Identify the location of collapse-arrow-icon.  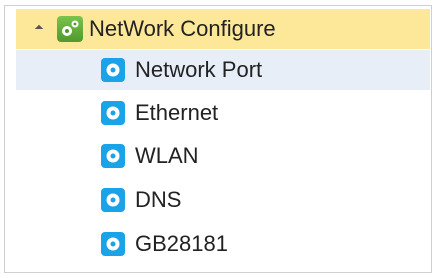
(39, 29).